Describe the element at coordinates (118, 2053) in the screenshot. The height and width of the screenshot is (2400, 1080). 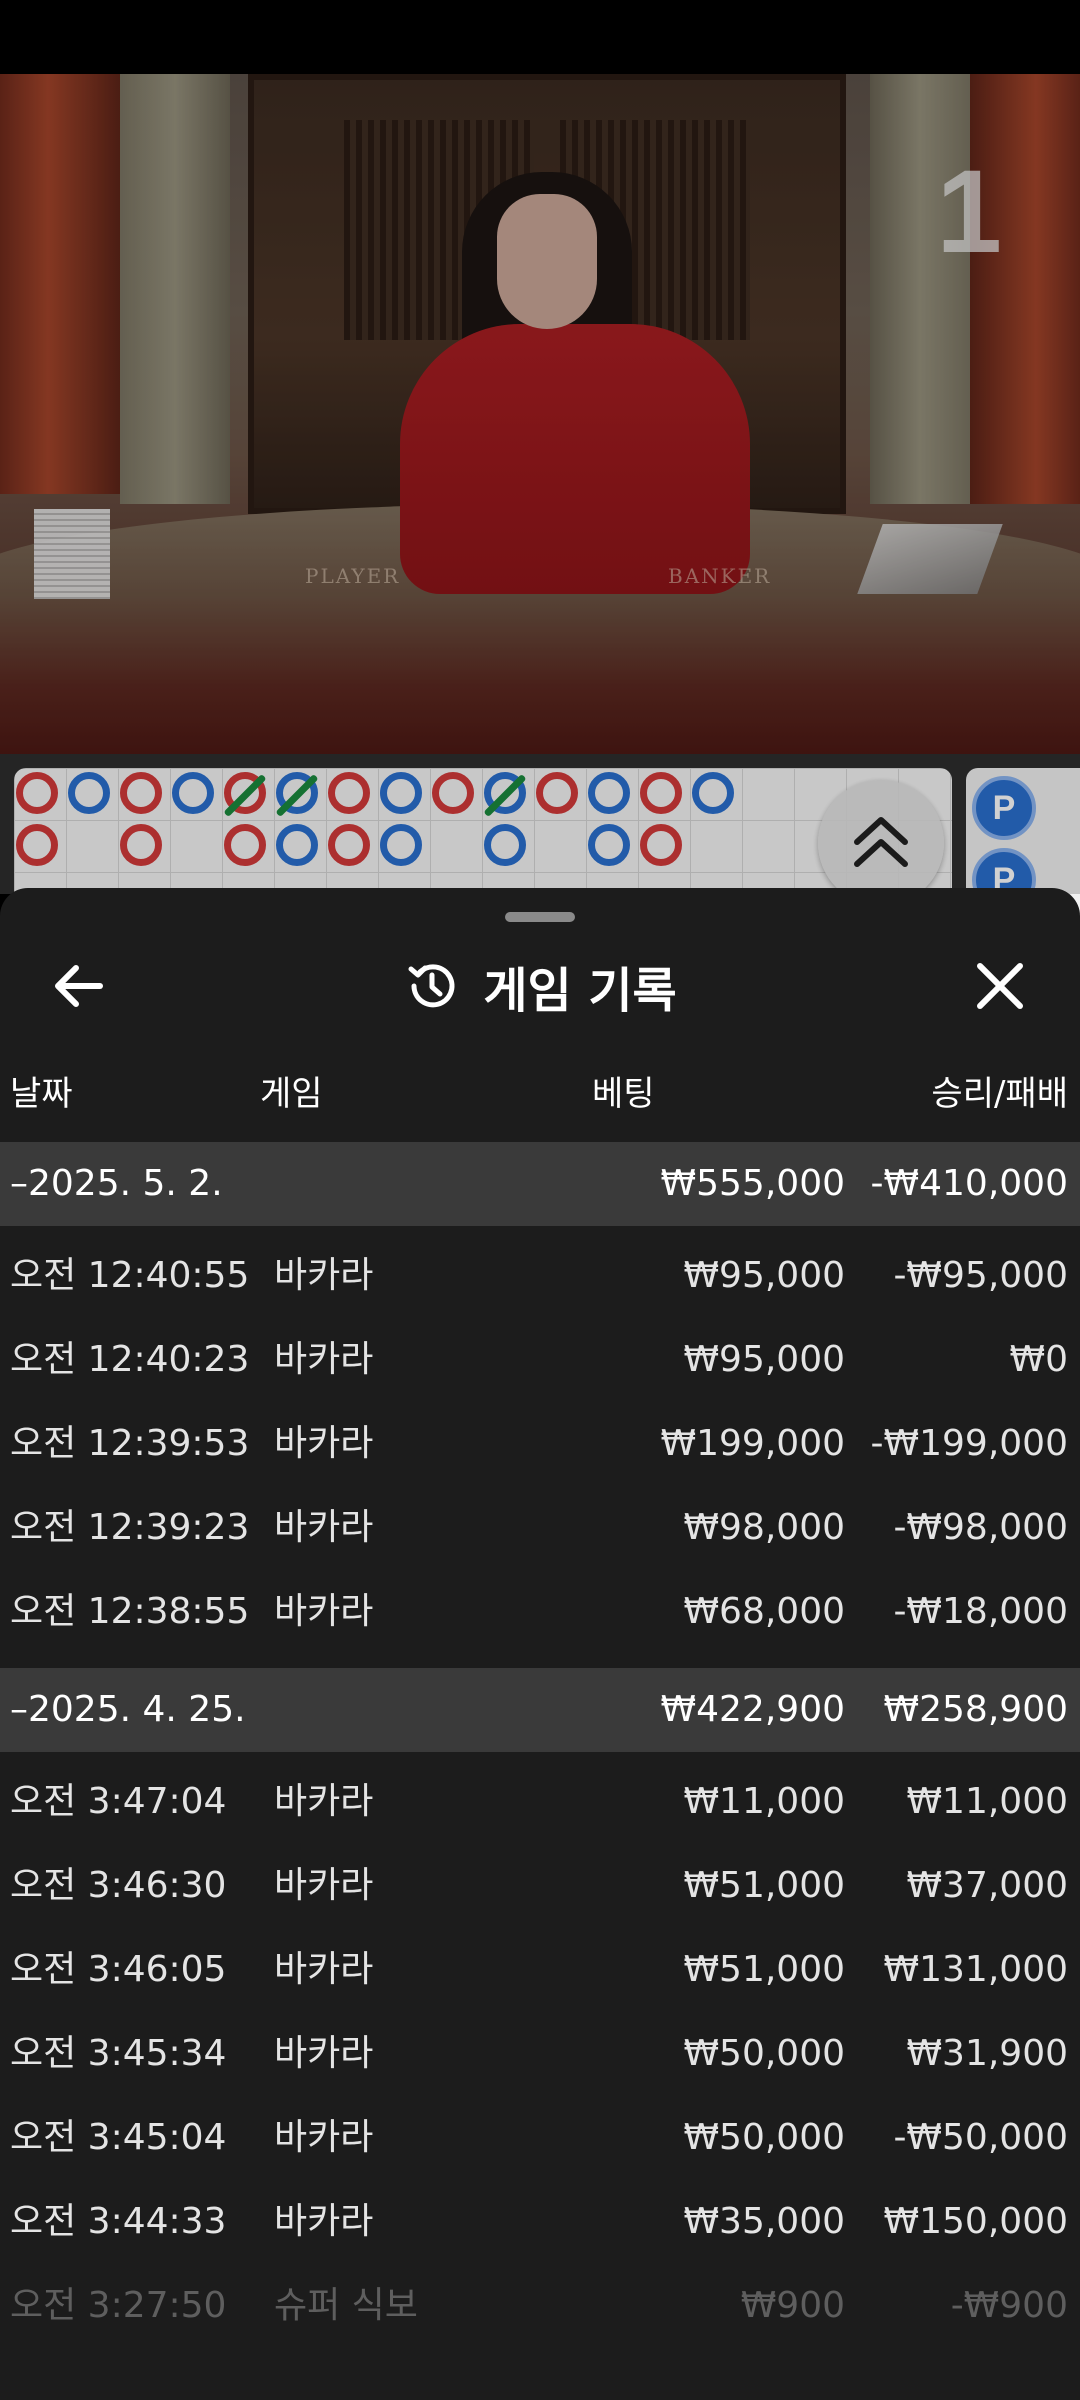
I see `row-time: 오전 3:45:34` at that location.